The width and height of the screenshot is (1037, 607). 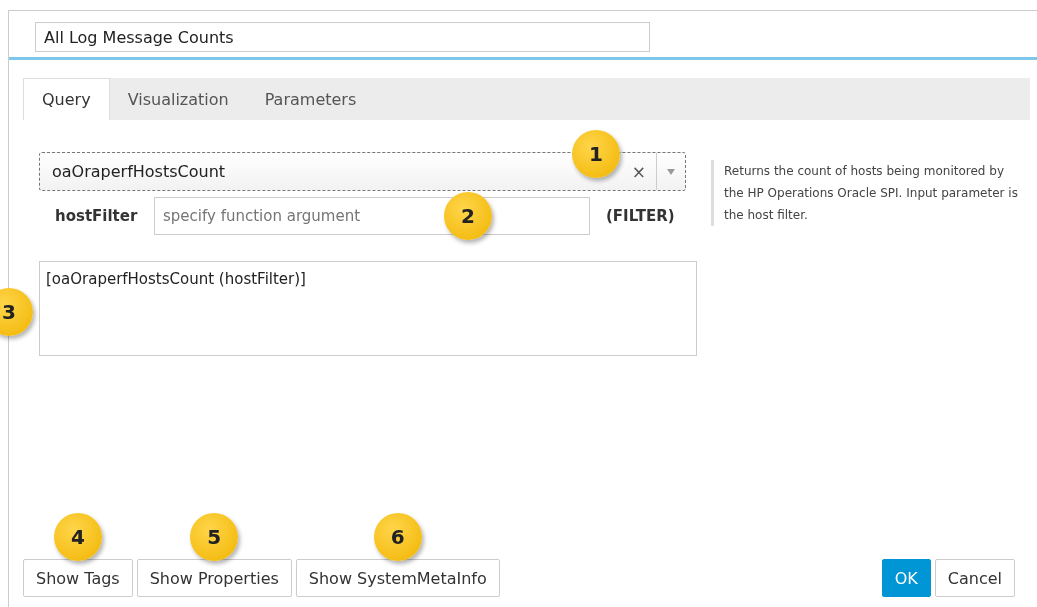 I want to click on title-field: All Log Message Counts, so click(x=342, y=37).